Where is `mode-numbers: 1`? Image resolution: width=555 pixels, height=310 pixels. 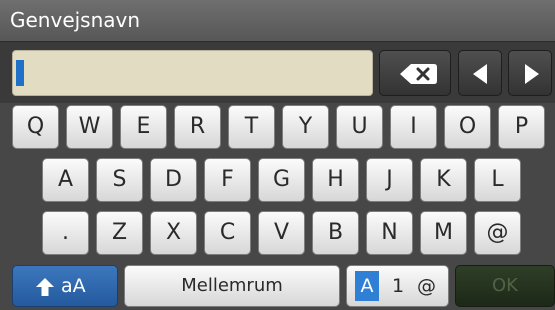 mode-numbers: 1 is located at coordinates (398, 286).